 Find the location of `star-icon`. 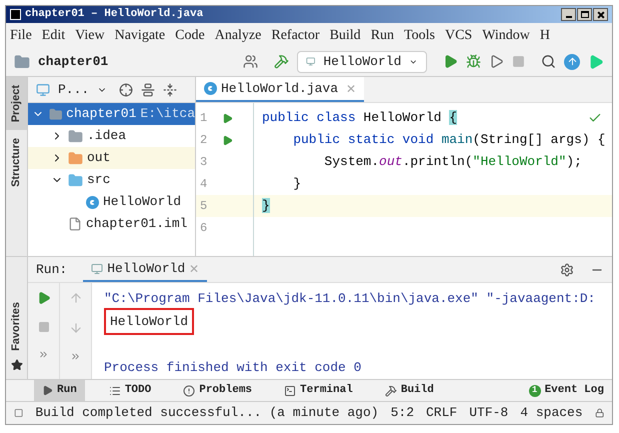

star-icon is located at coordinates (16, 365).